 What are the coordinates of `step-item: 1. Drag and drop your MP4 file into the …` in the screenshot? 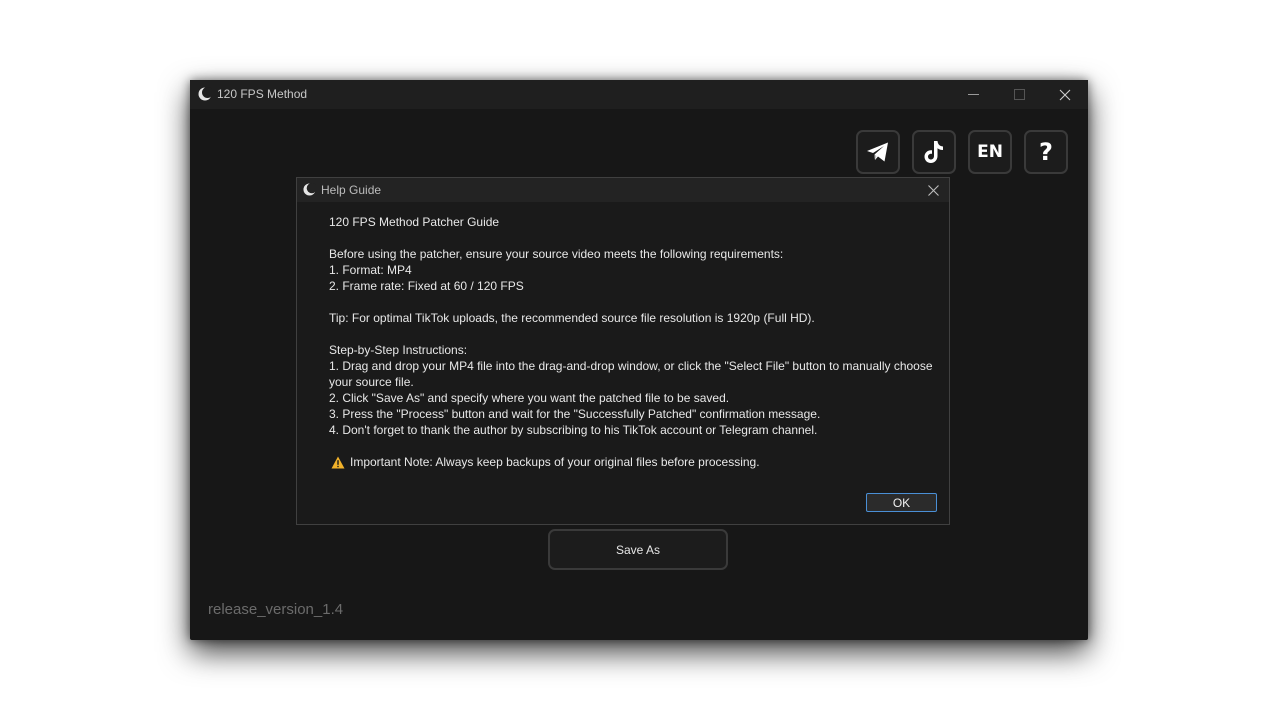 It's located at (631, 374).